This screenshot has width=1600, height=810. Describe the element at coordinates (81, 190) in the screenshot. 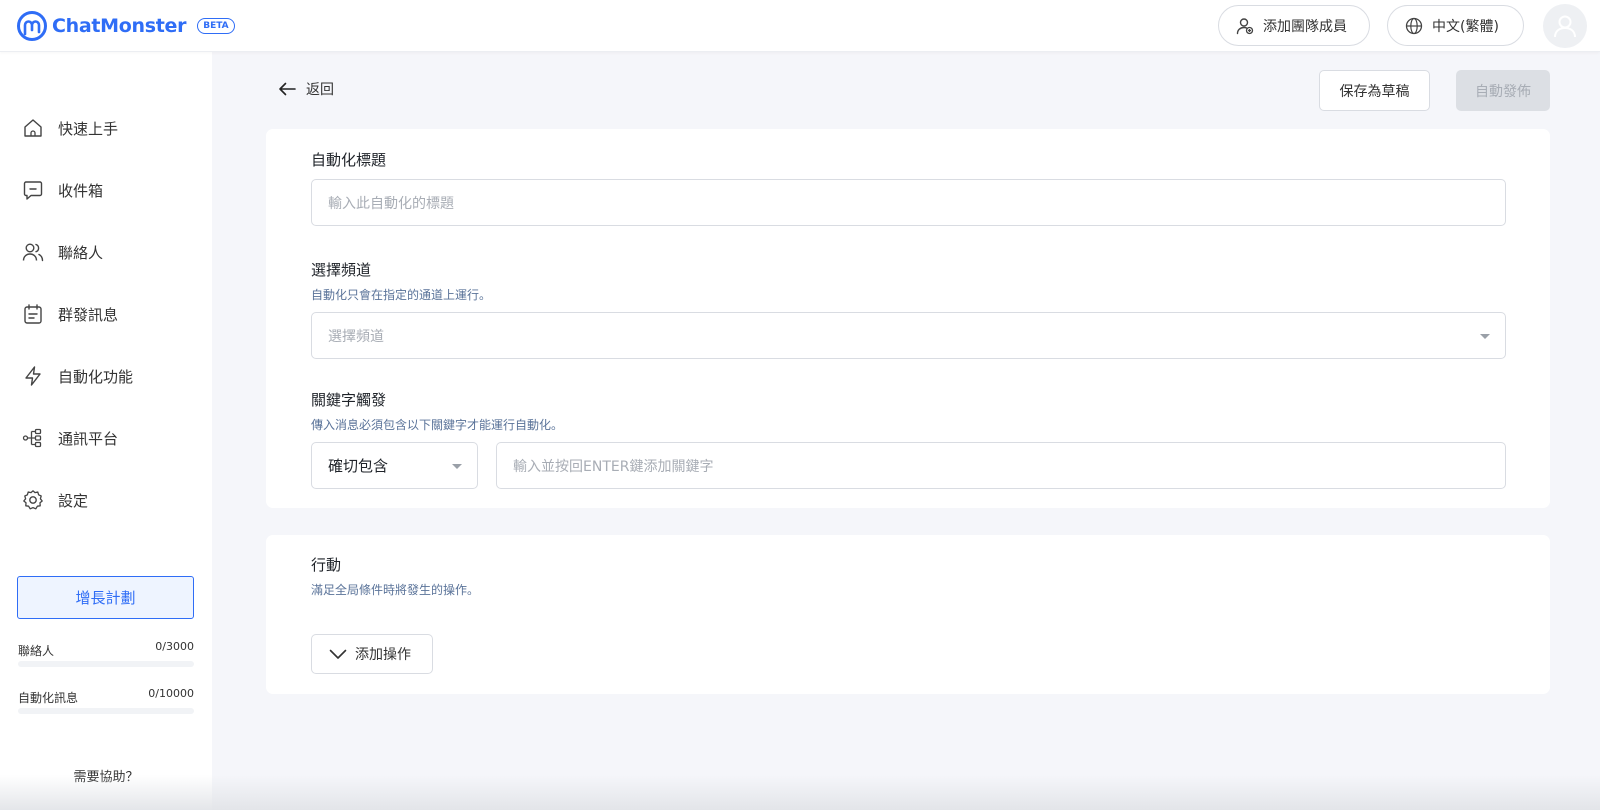

I see `sidebar-item-label: 收件箱` at that location.